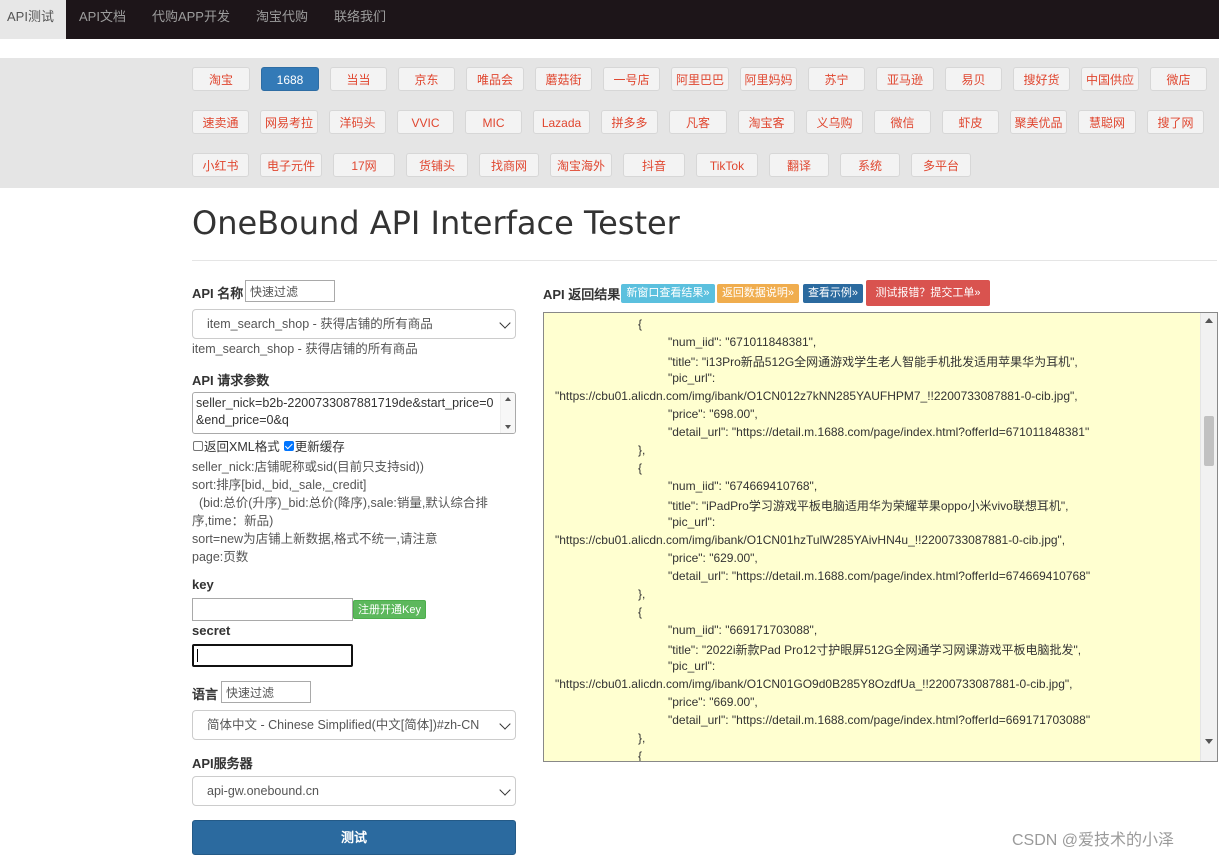  Describe the element at coordinates (581, 165) in the screenshot. I see `platform-button: 淘宝海外` at that location.